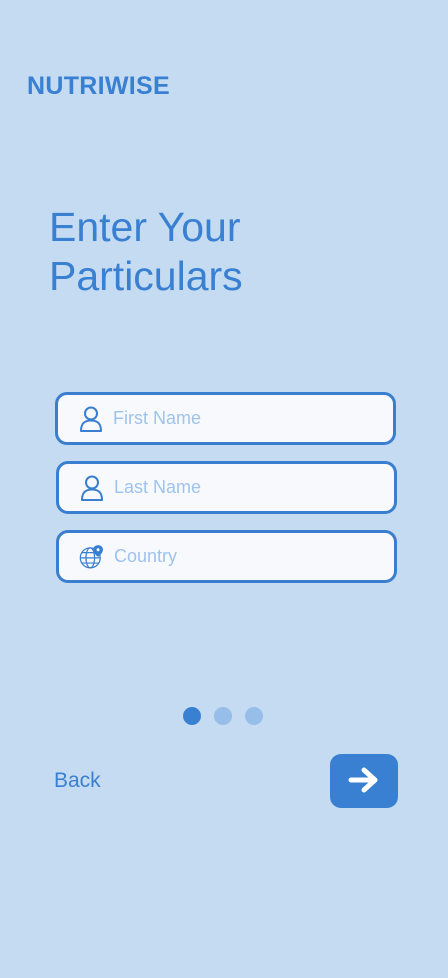 This screenshot has height=978, width=448. What do you see at coordinates (77, 781) in the screenshot?
I see `back-button: Back` at bounding box center [77, 781].